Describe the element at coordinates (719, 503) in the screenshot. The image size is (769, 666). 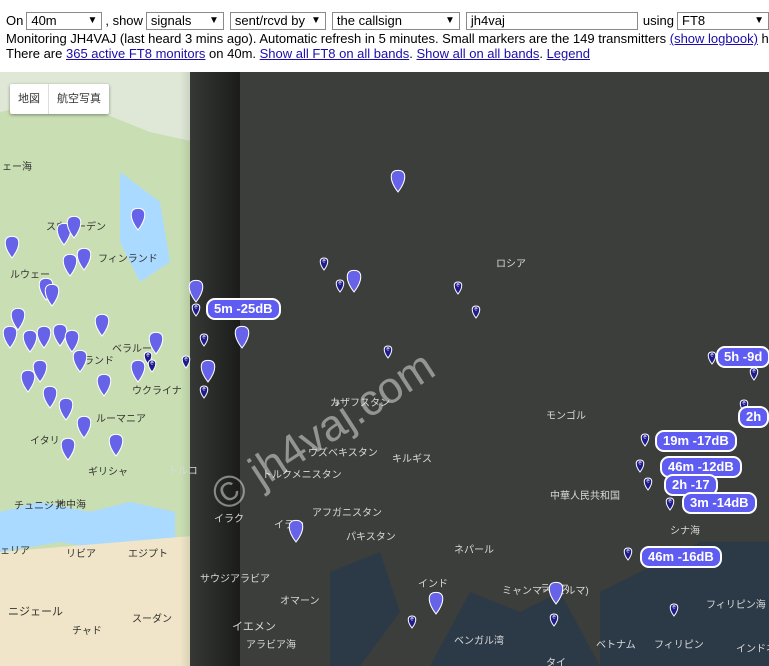
I see `signal-report-tag: 3m -14dB` at that location.